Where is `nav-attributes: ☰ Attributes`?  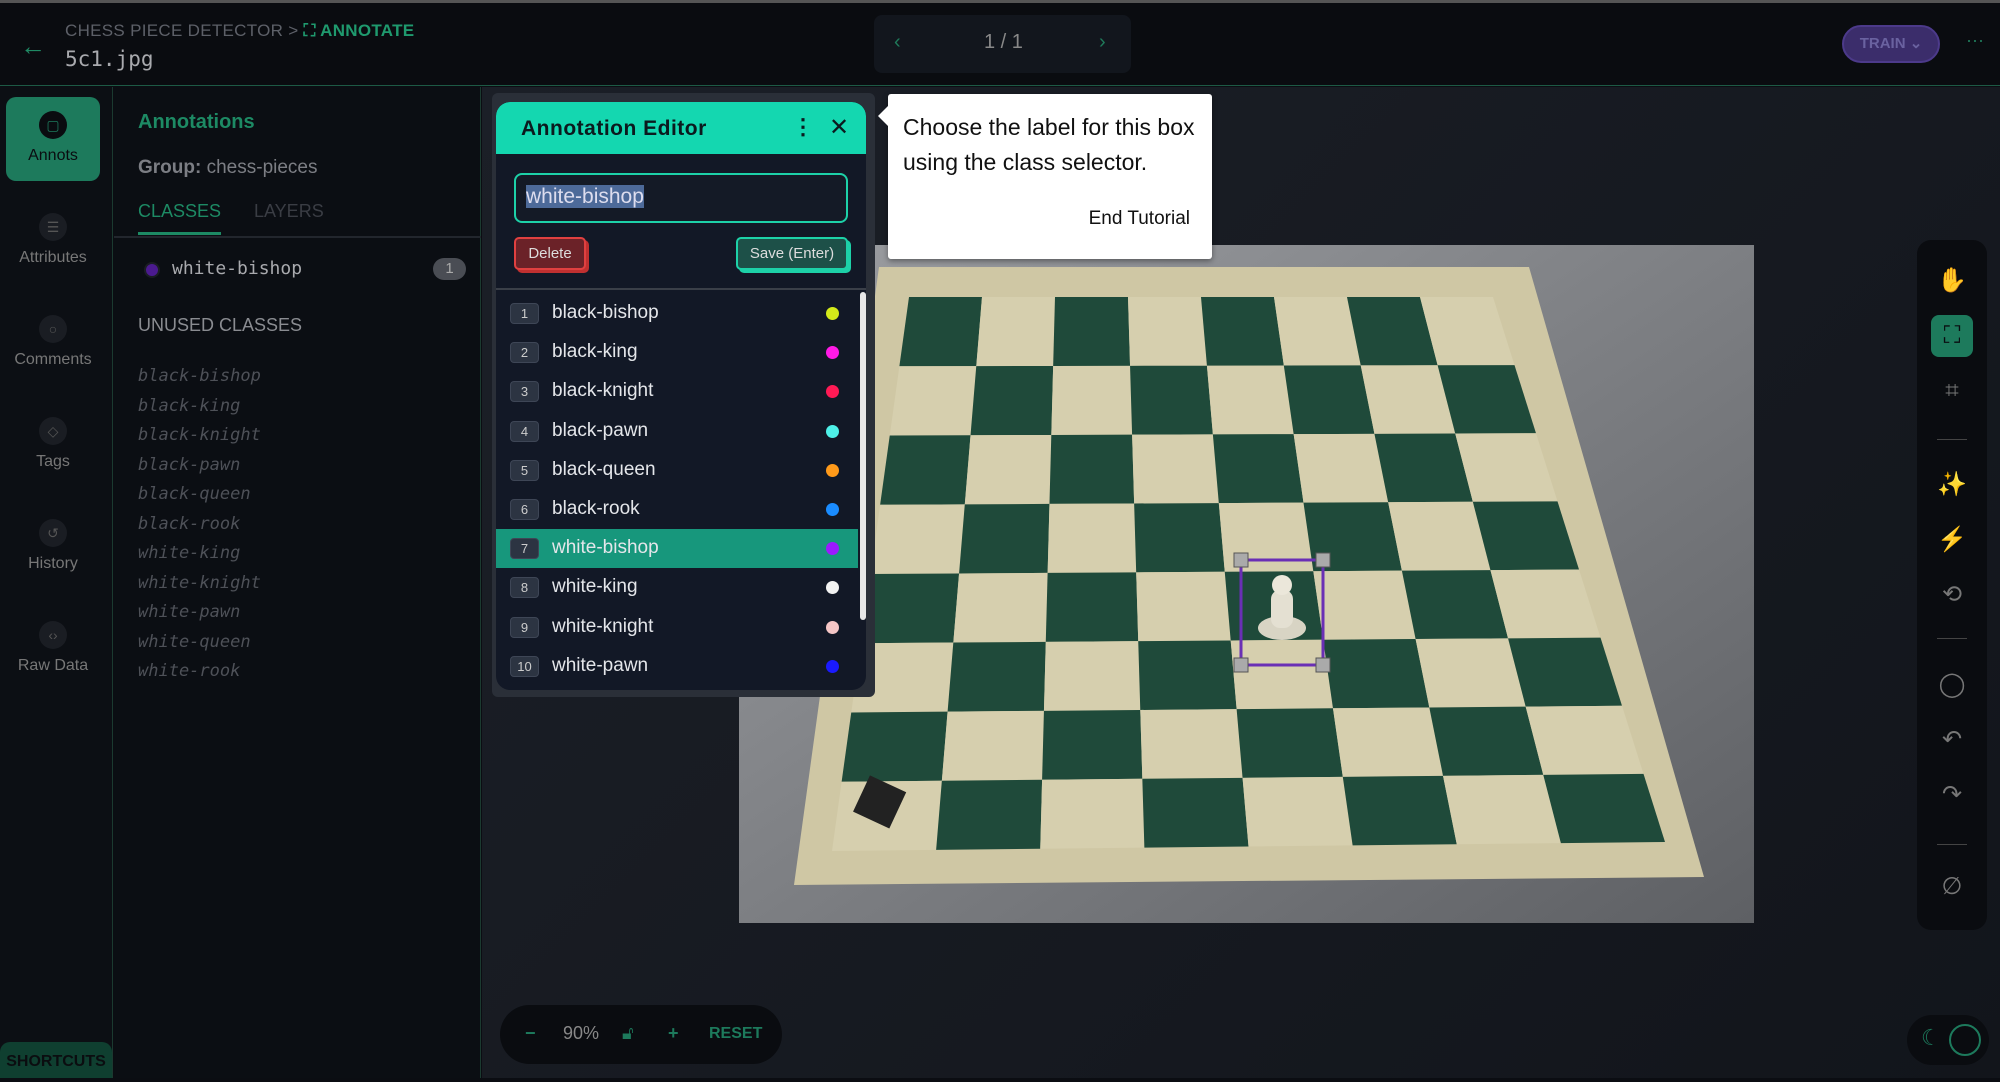
nav-attributes: ☰ Attributes is located at coordinates (53, 241).